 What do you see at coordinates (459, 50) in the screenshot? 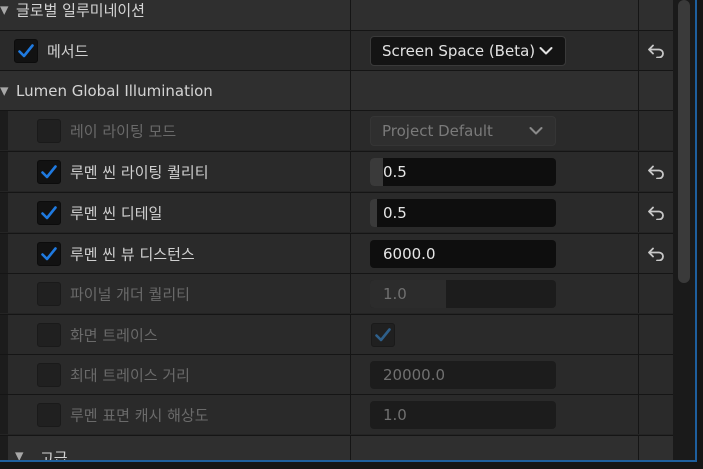
I see `method-dropdown-value: Screen Space (Beta)` at bounding box center [459, 50].